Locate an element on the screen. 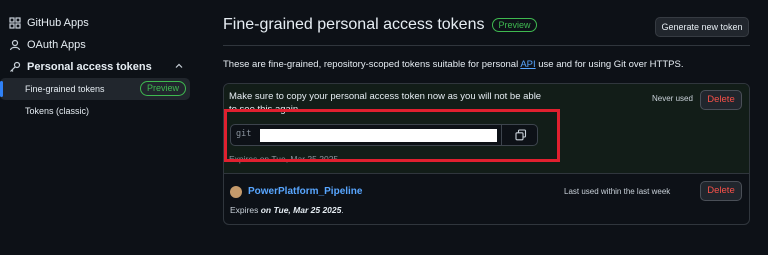 The width and height of the screenshot is (768, 255). token-usage-status: Last used within the last week is located at coordinates (617, 191).